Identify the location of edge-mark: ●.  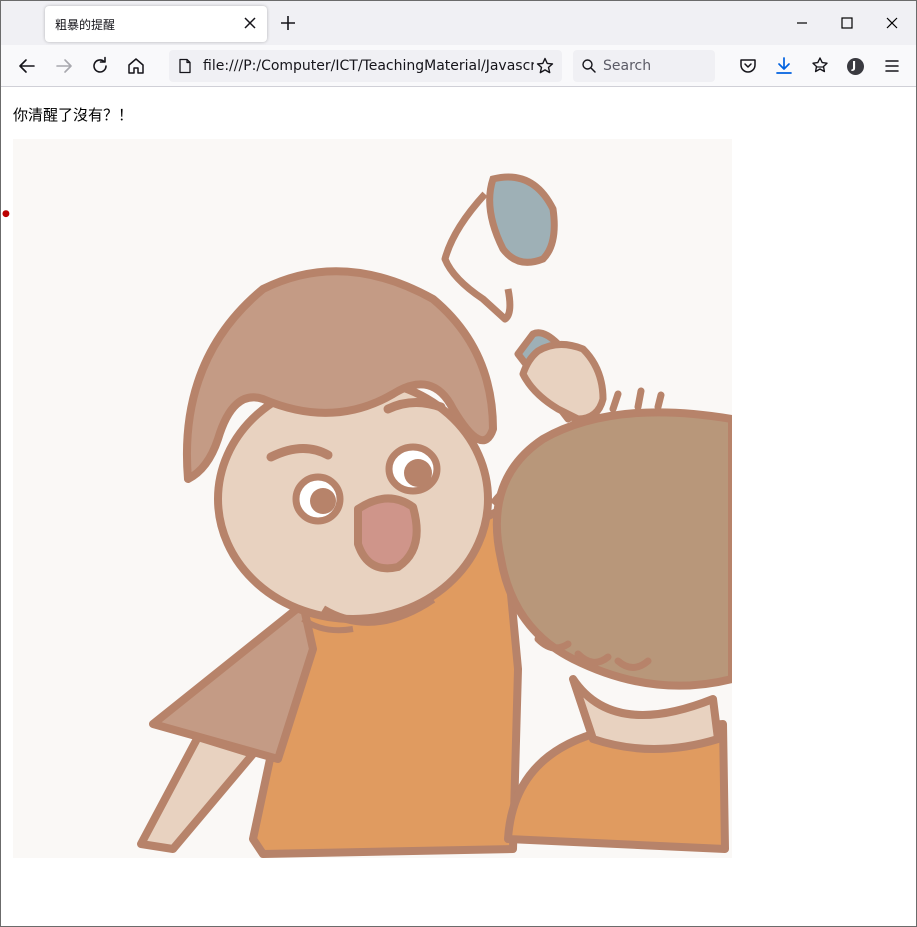
(6, 214).